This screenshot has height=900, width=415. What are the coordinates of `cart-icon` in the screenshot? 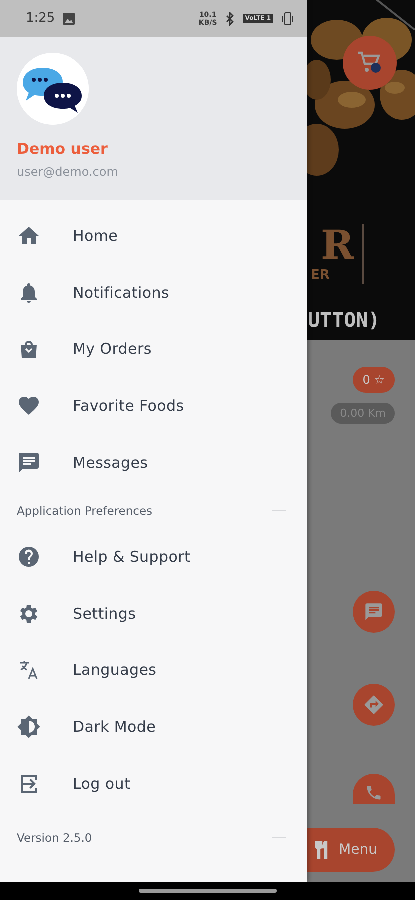 It's located at (370, 63).